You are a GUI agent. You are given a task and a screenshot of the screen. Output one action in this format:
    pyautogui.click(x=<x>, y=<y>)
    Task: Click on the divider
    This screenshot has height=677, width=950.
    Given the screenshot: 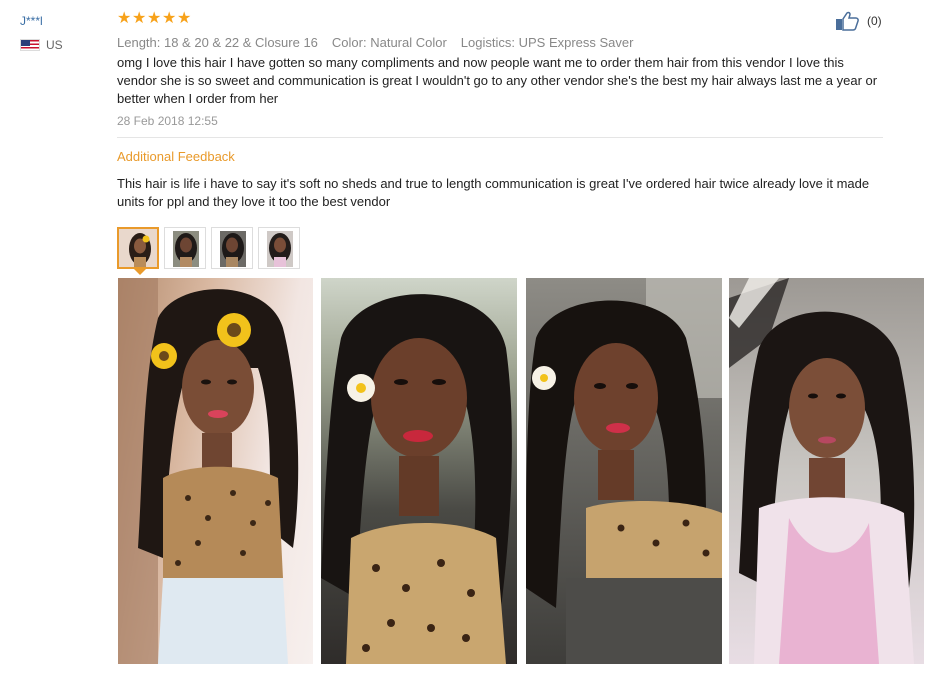 What is the action you would take?
    pyautogui.click(x=500, y=137)
    